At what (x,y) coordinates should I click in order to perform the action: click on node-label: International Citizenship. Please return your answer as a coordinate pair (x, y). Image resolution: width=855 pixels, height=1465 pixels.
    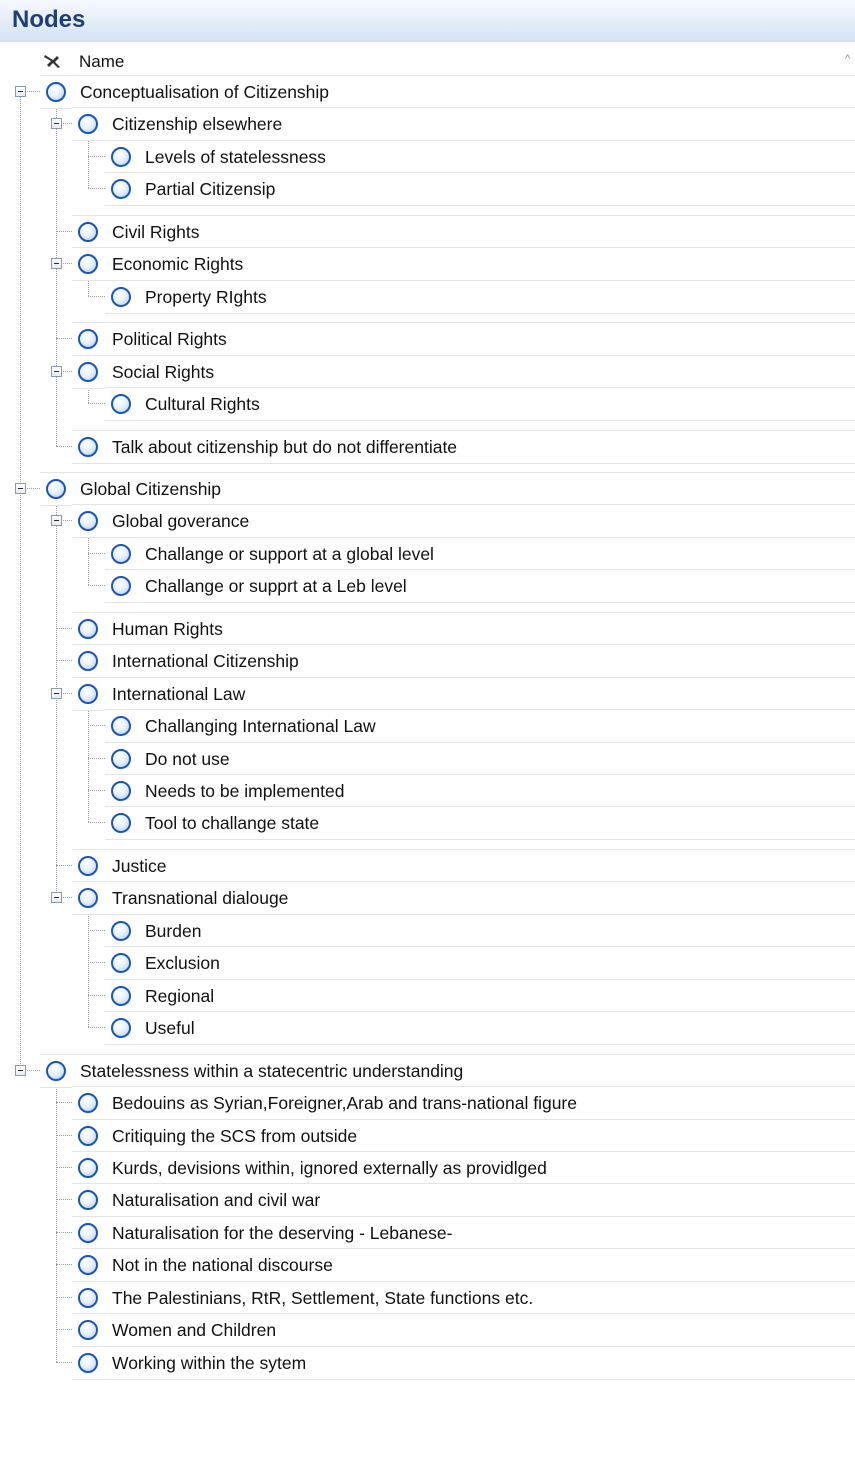
    Looking at the image, I should click on (205, 661).